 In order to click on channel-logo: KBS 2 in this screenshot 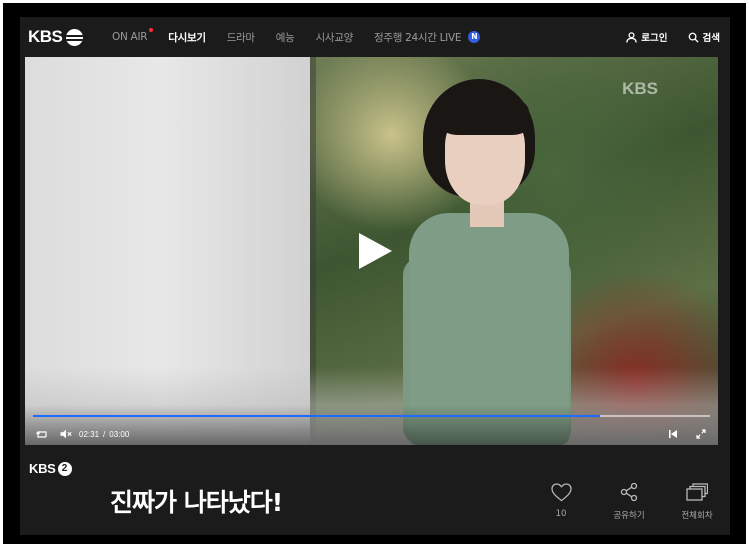, I will do `click(50, 468)`.